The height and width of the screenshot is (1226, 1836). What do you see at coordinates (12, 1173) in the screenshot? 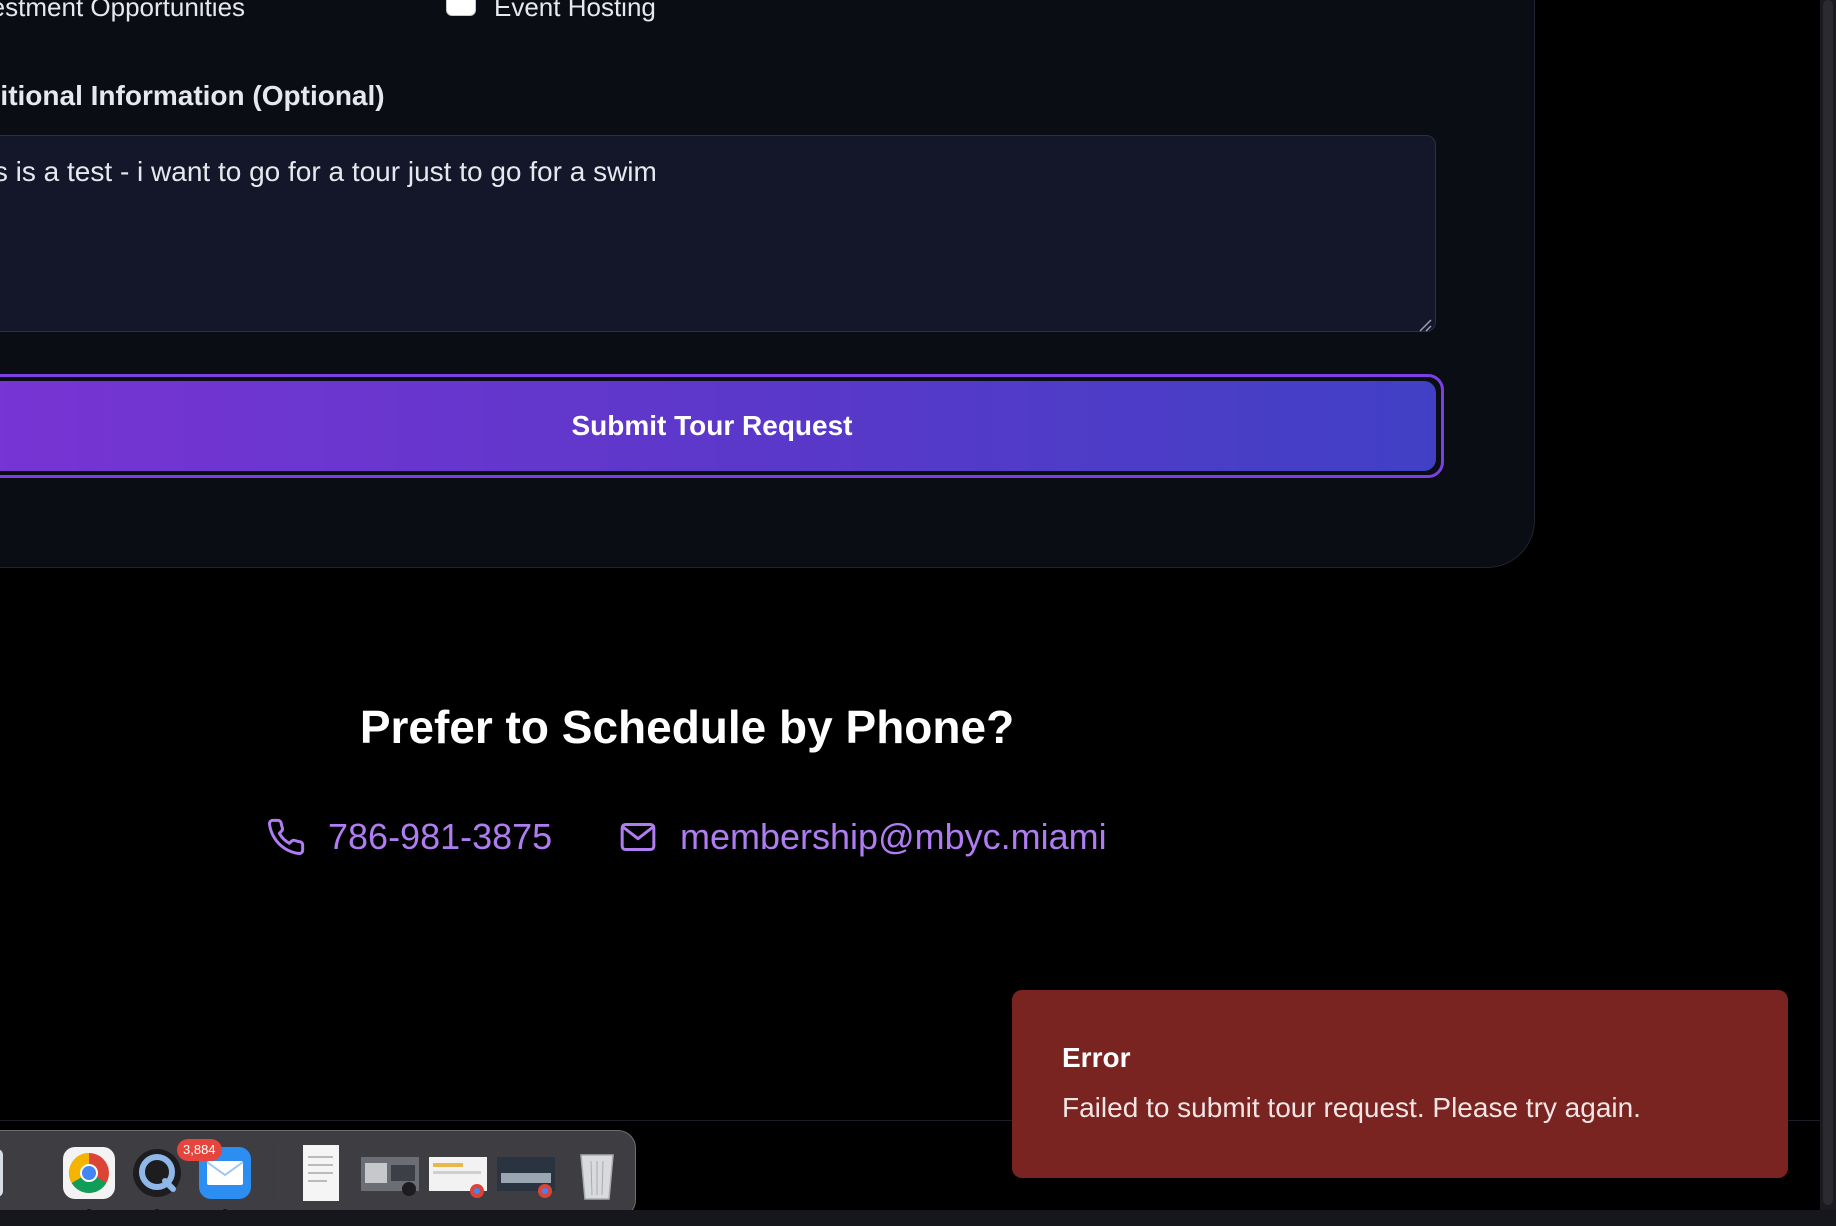
I see `finder-icon` at bounding box center [12, 1173].